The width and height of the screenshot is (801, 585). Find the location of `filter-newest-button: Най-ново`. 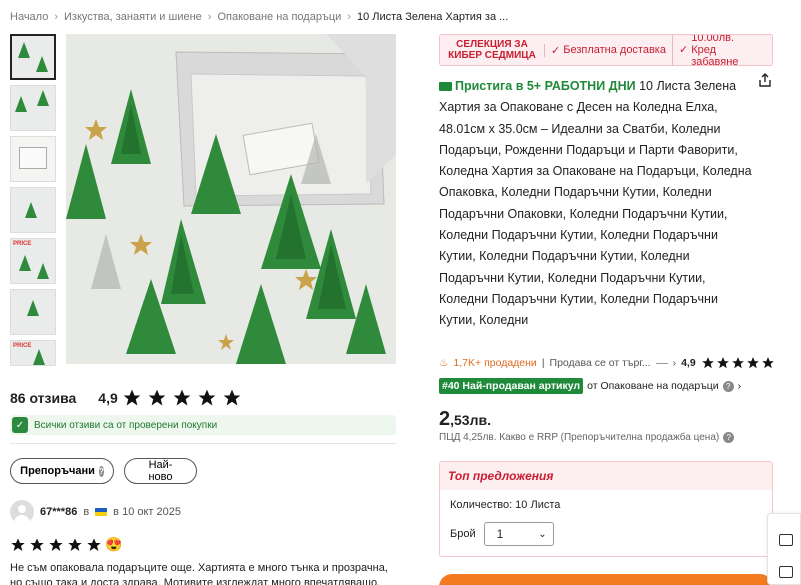

filter-newest-button: Най-ново is located at coordinates (160, 471).